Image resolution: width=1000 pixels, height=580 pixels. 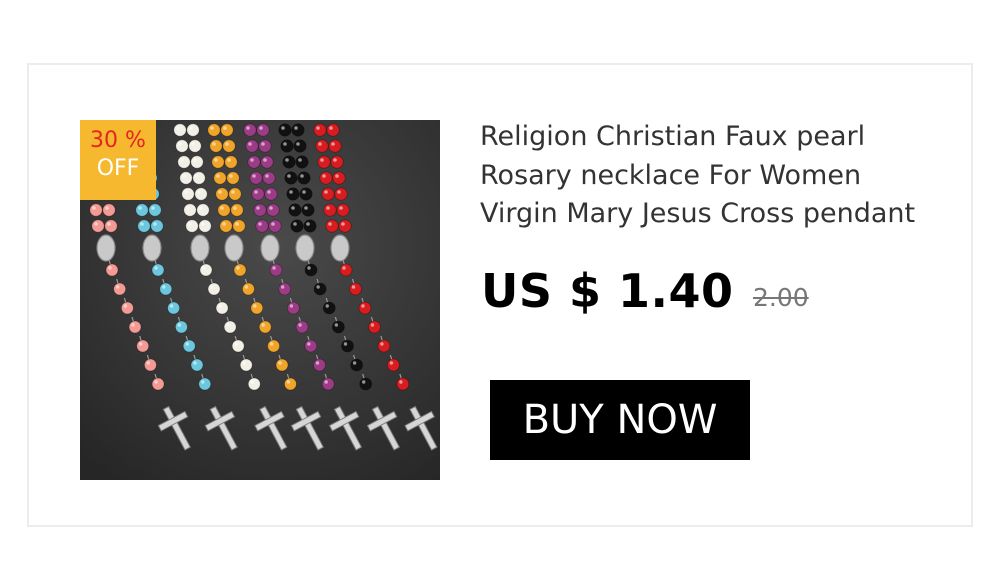 I want to click on discount-badge: 30 % OFF, so click(x=118, y=160).